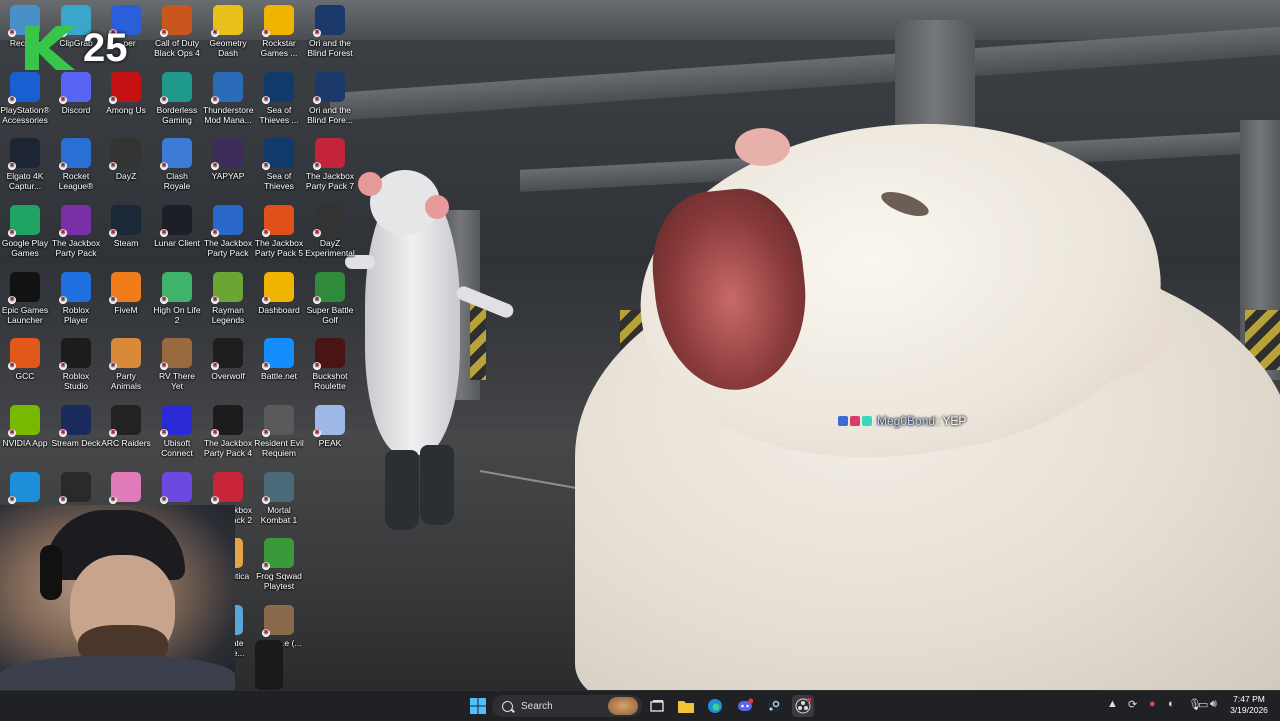 The width and height of the screenshot is (1280, 721). Describe the element at coordinates (279, 431) in the screenshot. I see `desktop-icon: × Resident Evil Requiem` at that location.